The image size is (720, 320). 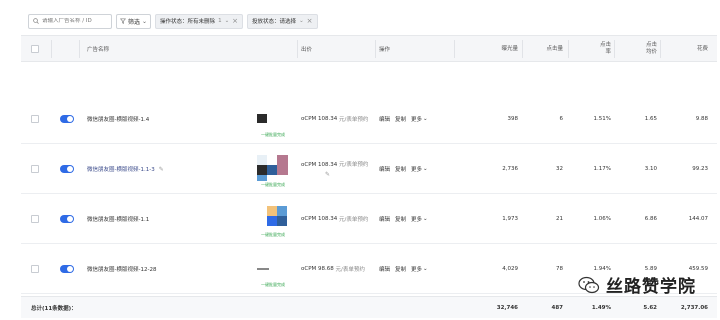 What do you see at coordinates (601, 308) in the screenshot?
I see `total-ctr: 1.49%` at bounding box center [601, 308].